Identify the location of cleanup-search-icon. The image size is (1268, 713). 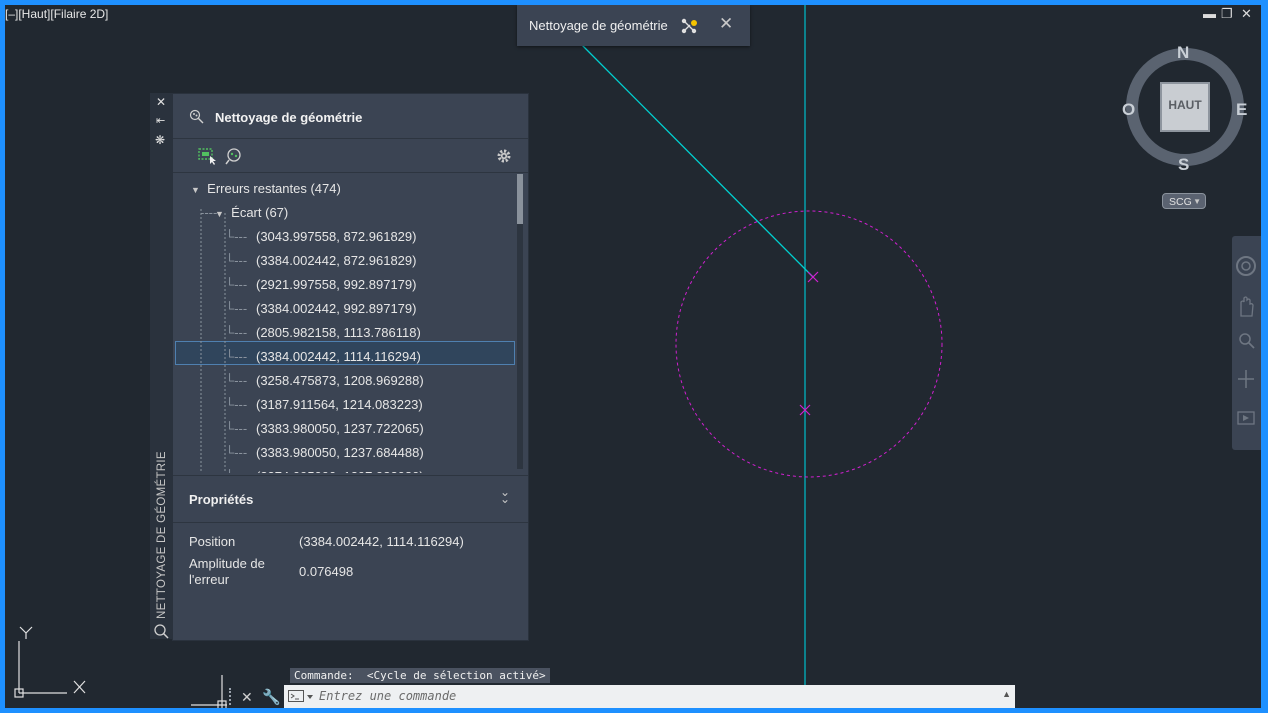
(196, 116).